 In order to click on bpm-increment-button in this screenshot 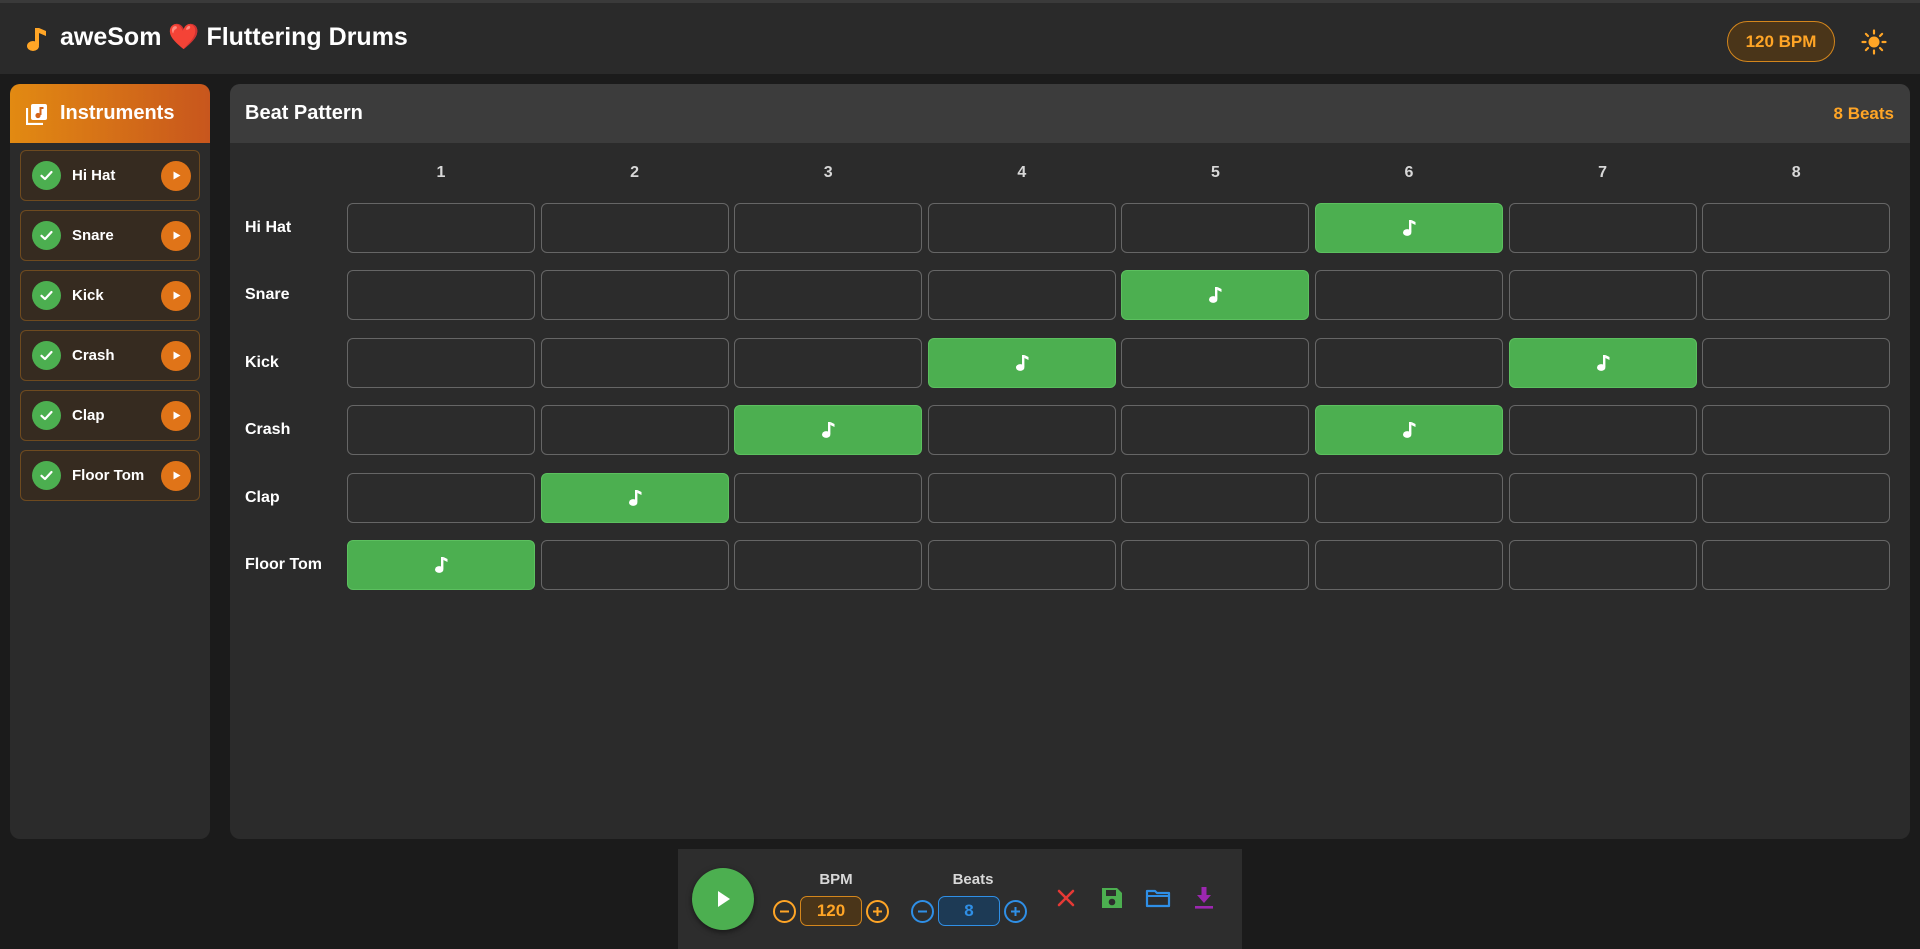, I will do `click(877, 911)`.